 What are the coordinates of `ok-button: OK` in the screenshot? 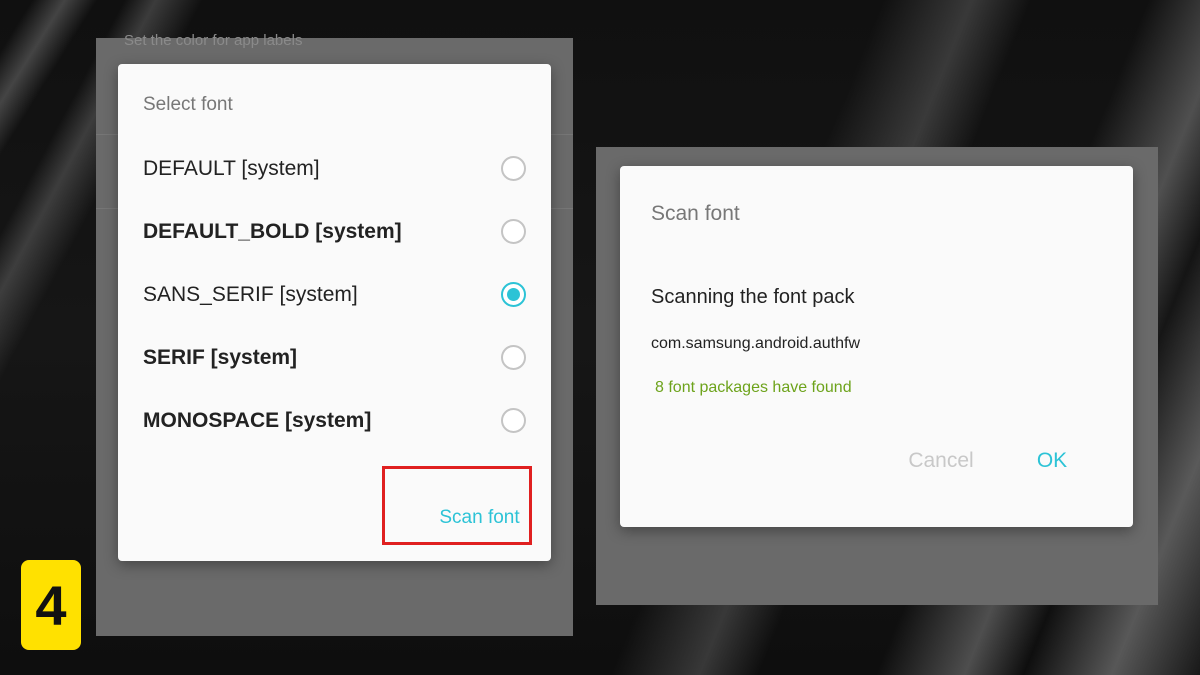 It's located at (1052, 461).